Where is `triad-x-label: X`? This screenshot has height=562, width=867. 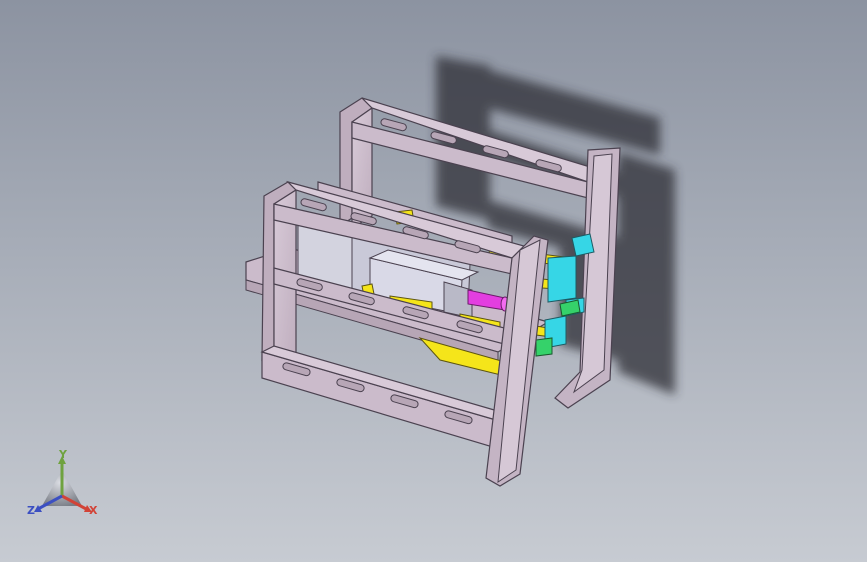 triad-x-label: X is located at coordinates (93, 510).